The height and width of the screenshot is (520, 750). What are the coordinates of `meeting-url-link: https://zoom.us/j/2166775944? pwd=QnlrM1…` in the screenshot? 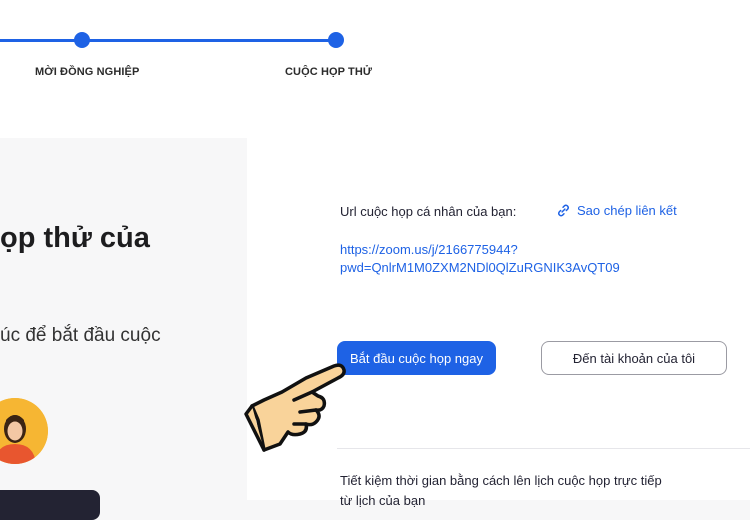 It's located at (480, 259).